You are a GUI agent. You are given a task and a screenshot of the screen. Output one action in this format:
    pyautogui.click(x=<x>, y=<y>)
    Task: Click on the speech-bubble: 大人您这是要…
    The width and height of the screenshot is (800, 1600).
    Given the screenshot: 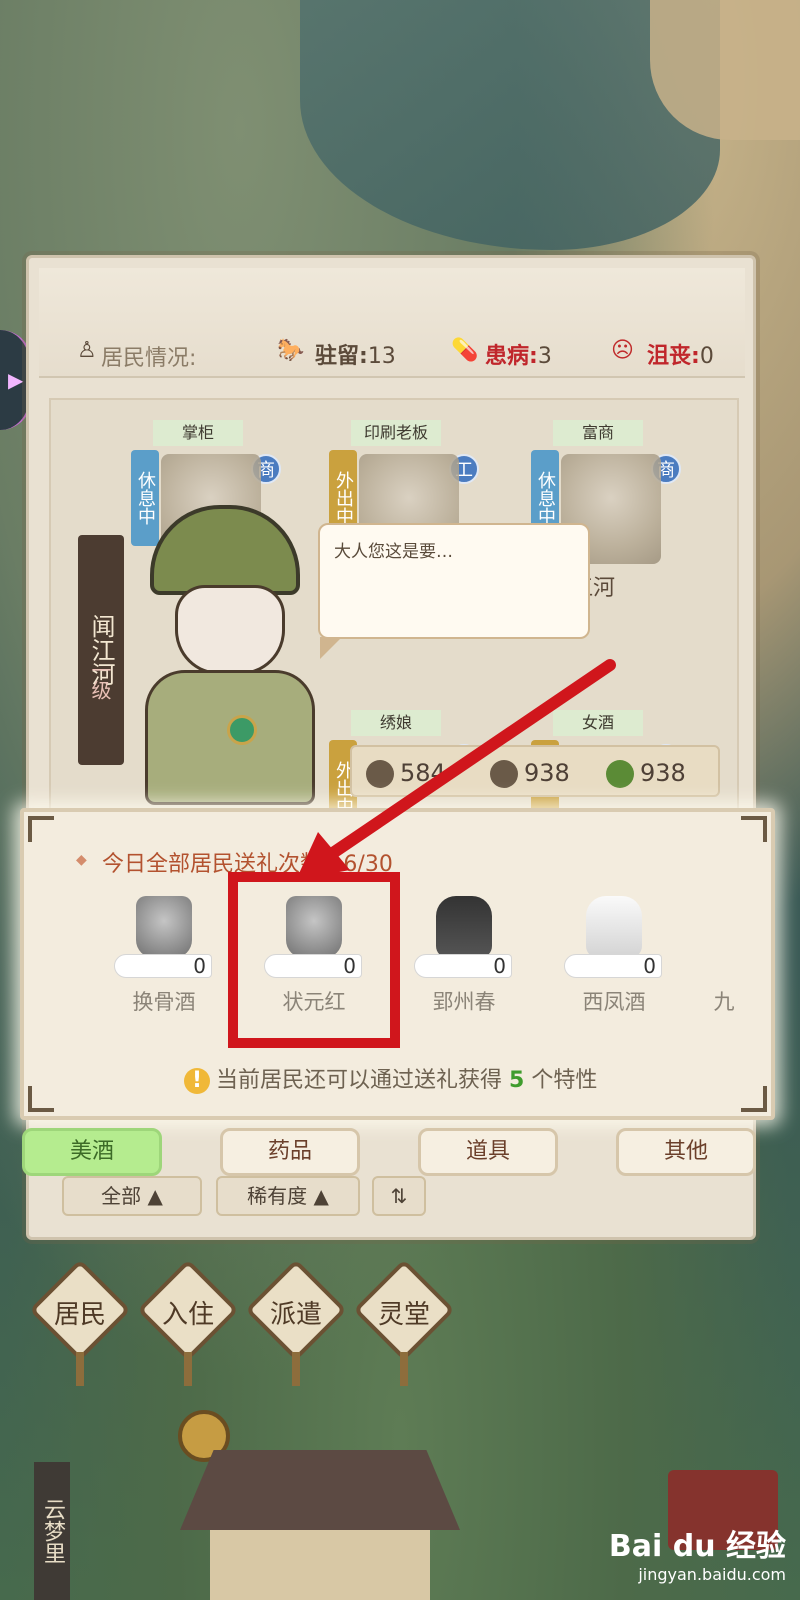 What is the action you would take?
    pyautogui.click(x=454, y=591)
    